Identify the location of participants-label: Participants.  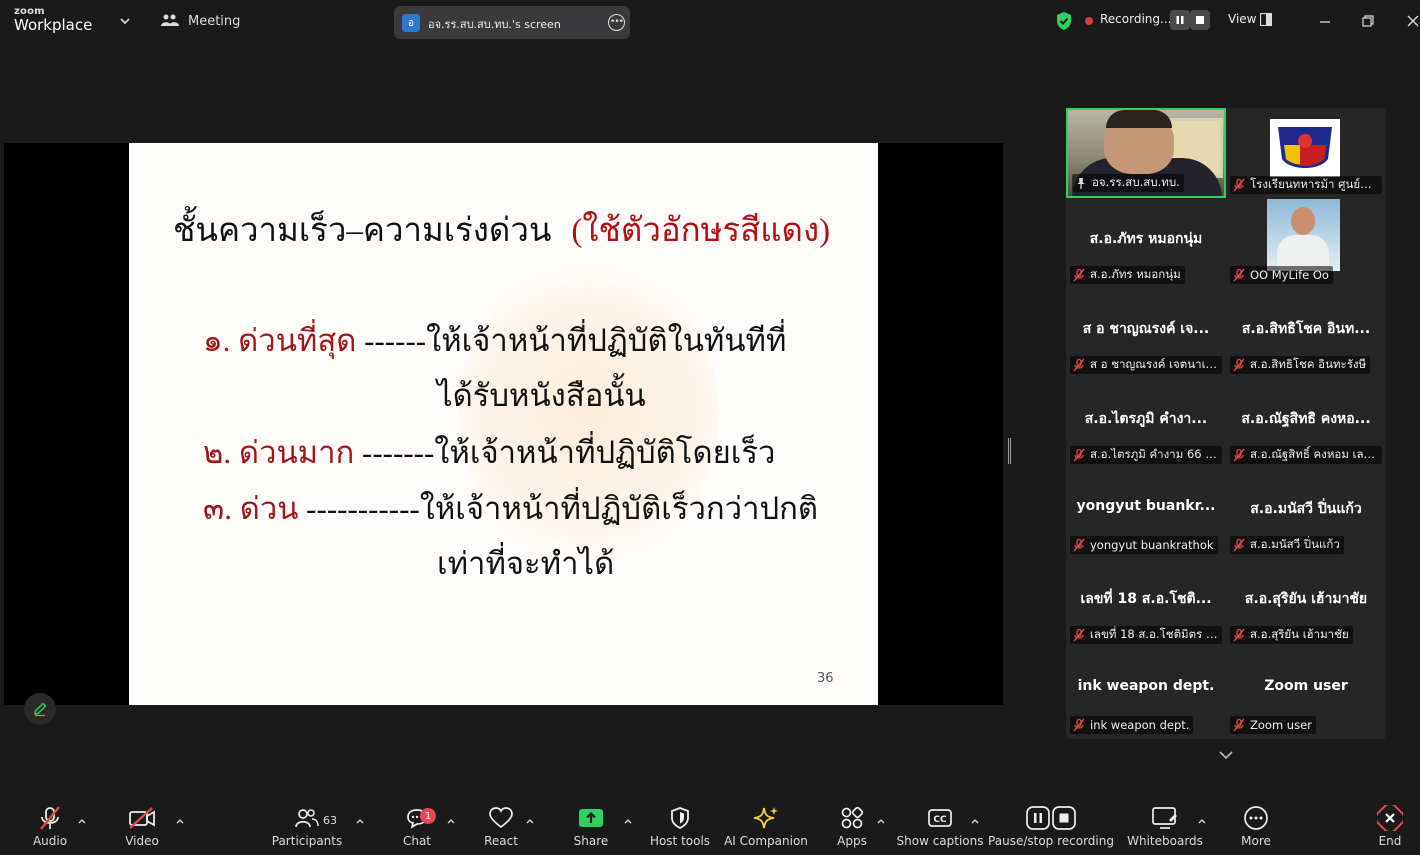
(307, 841).